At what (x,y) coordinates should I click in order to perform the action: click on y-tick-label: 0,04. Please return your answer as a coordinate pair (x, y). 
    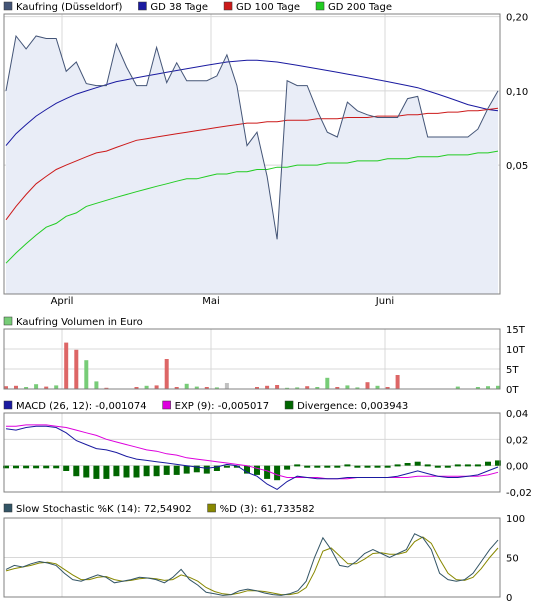
    Looking at the image, I should click on (517, 414).